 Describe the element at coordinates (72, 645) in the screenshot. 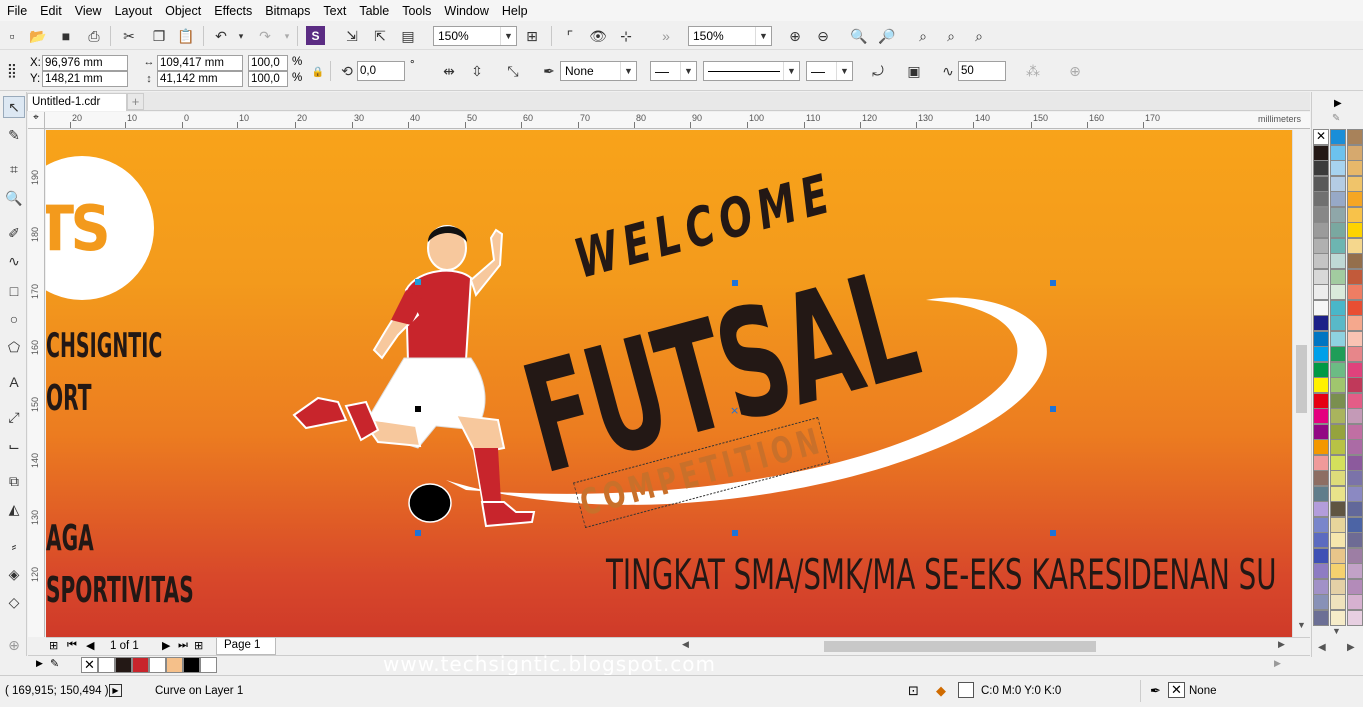

I see `first-page-arrow-icon: ⏮` at that location.